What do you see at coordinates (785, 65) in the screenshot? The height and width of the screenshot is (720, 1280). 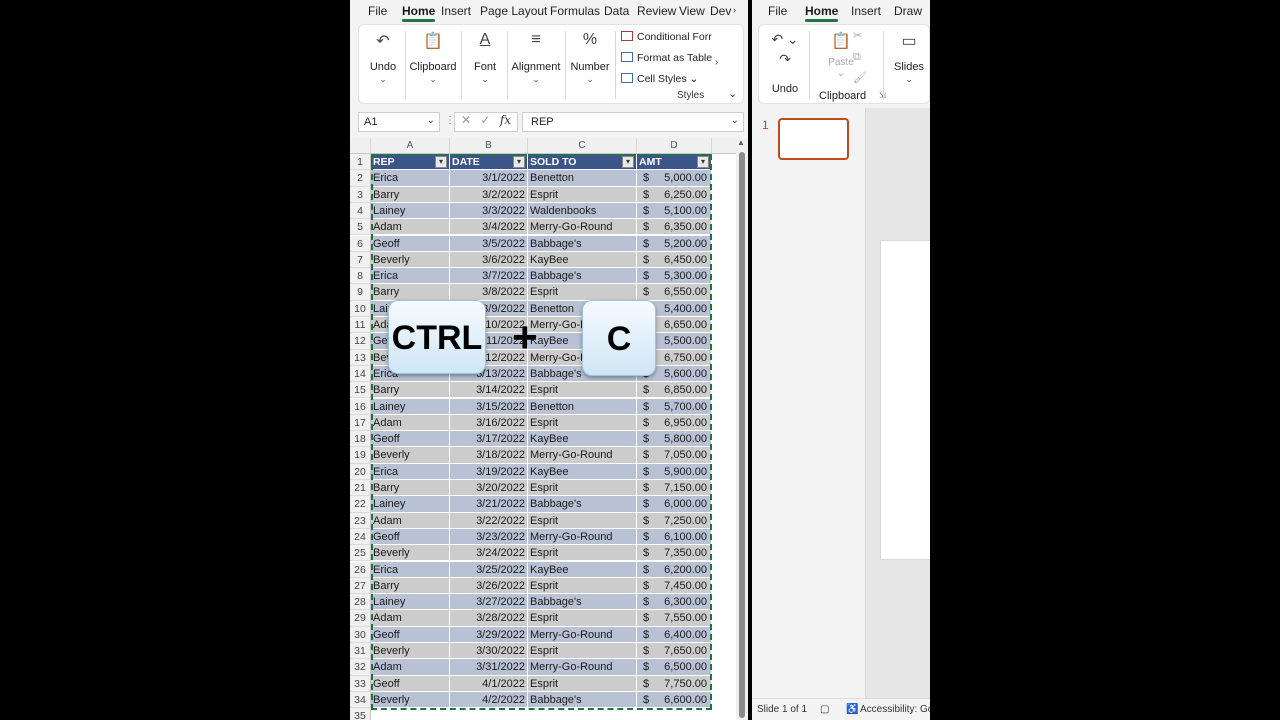 I see `undo-group: ↶ ⌄ ↷ Undo` at bounding box center [785, 65].